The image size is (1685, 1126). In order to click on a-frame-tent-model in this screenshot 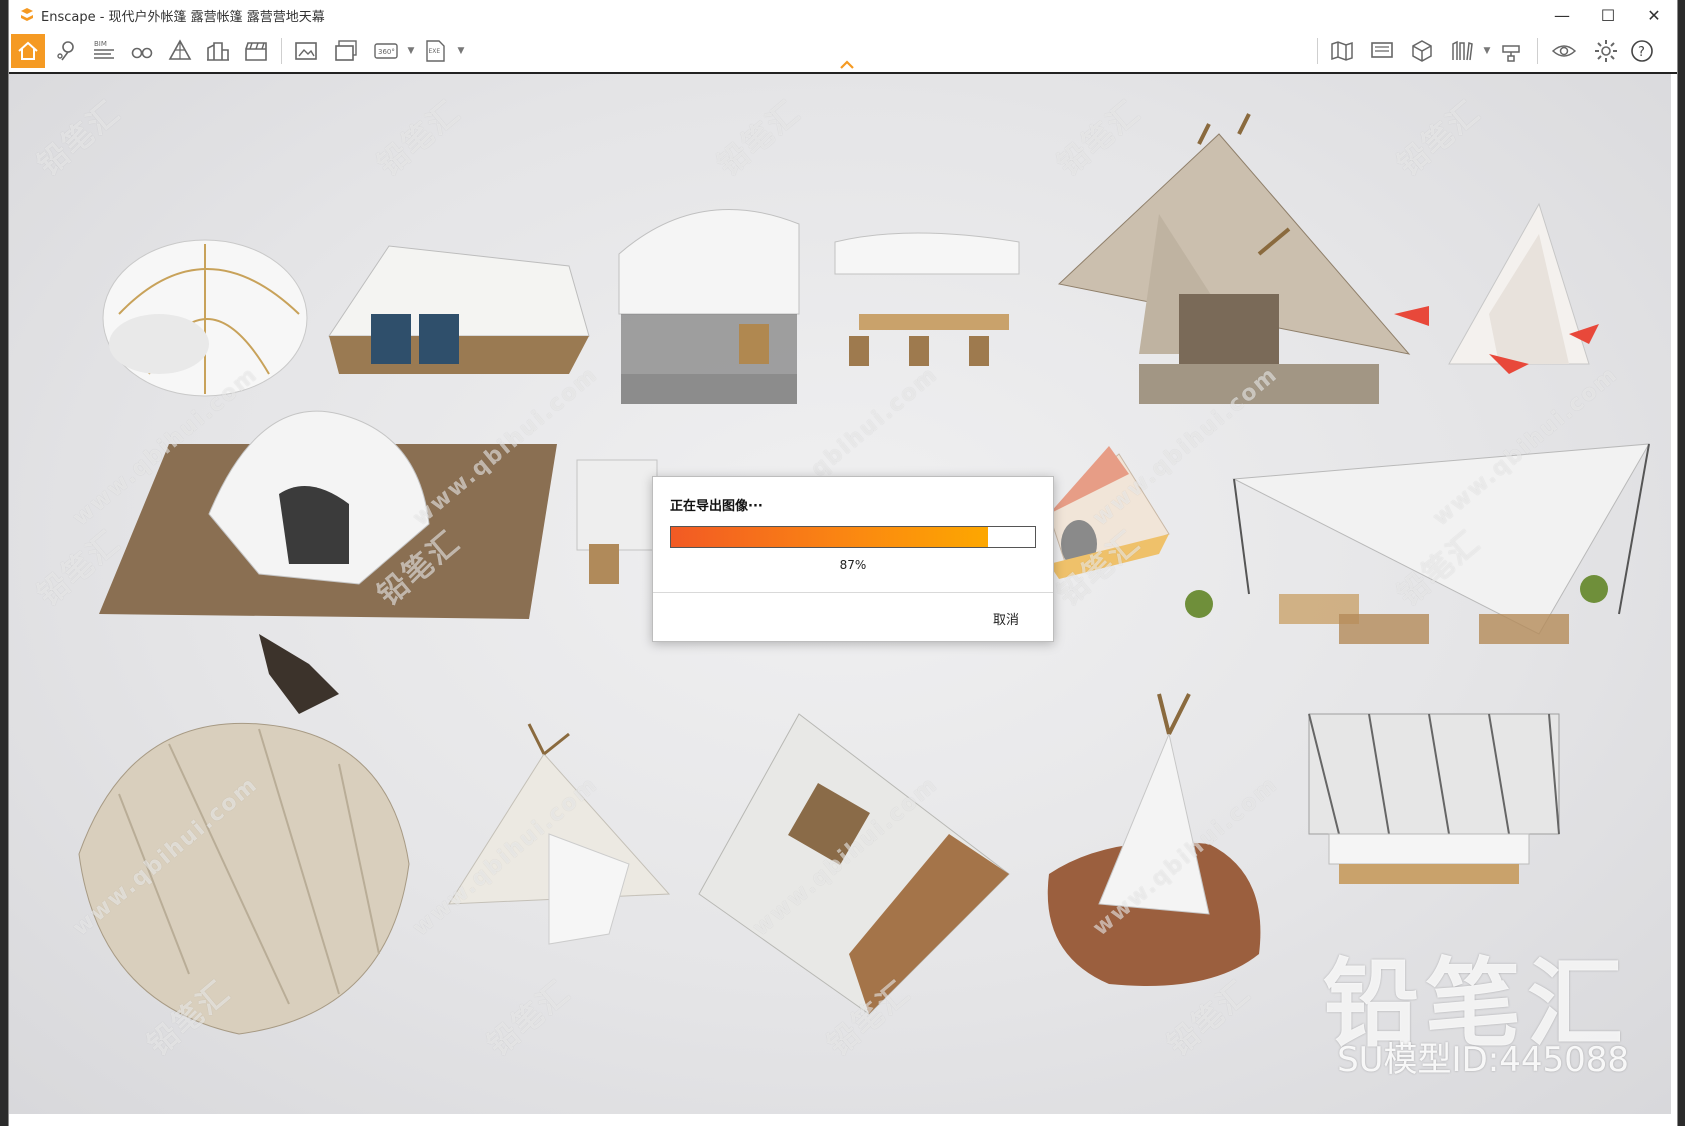, I will do `click(854, 864)`.